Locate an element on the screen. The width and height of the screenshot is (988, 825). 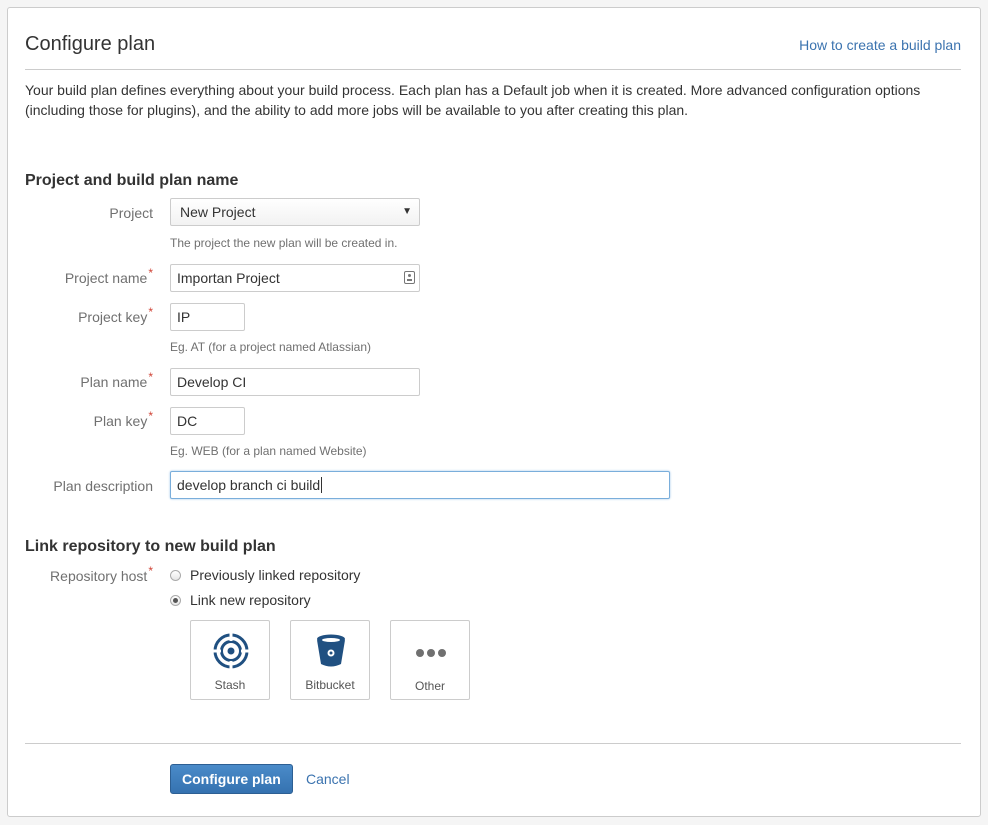
stash-icon is located at coordinates (231, 651).